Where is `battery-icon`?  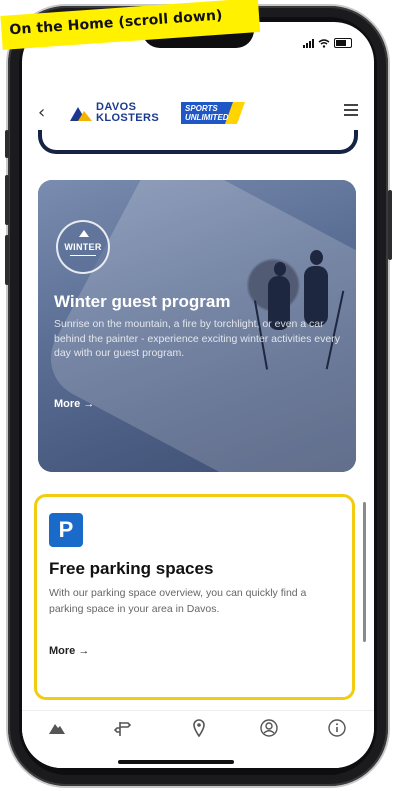 battery-icon is located at coordinates (343, 43).